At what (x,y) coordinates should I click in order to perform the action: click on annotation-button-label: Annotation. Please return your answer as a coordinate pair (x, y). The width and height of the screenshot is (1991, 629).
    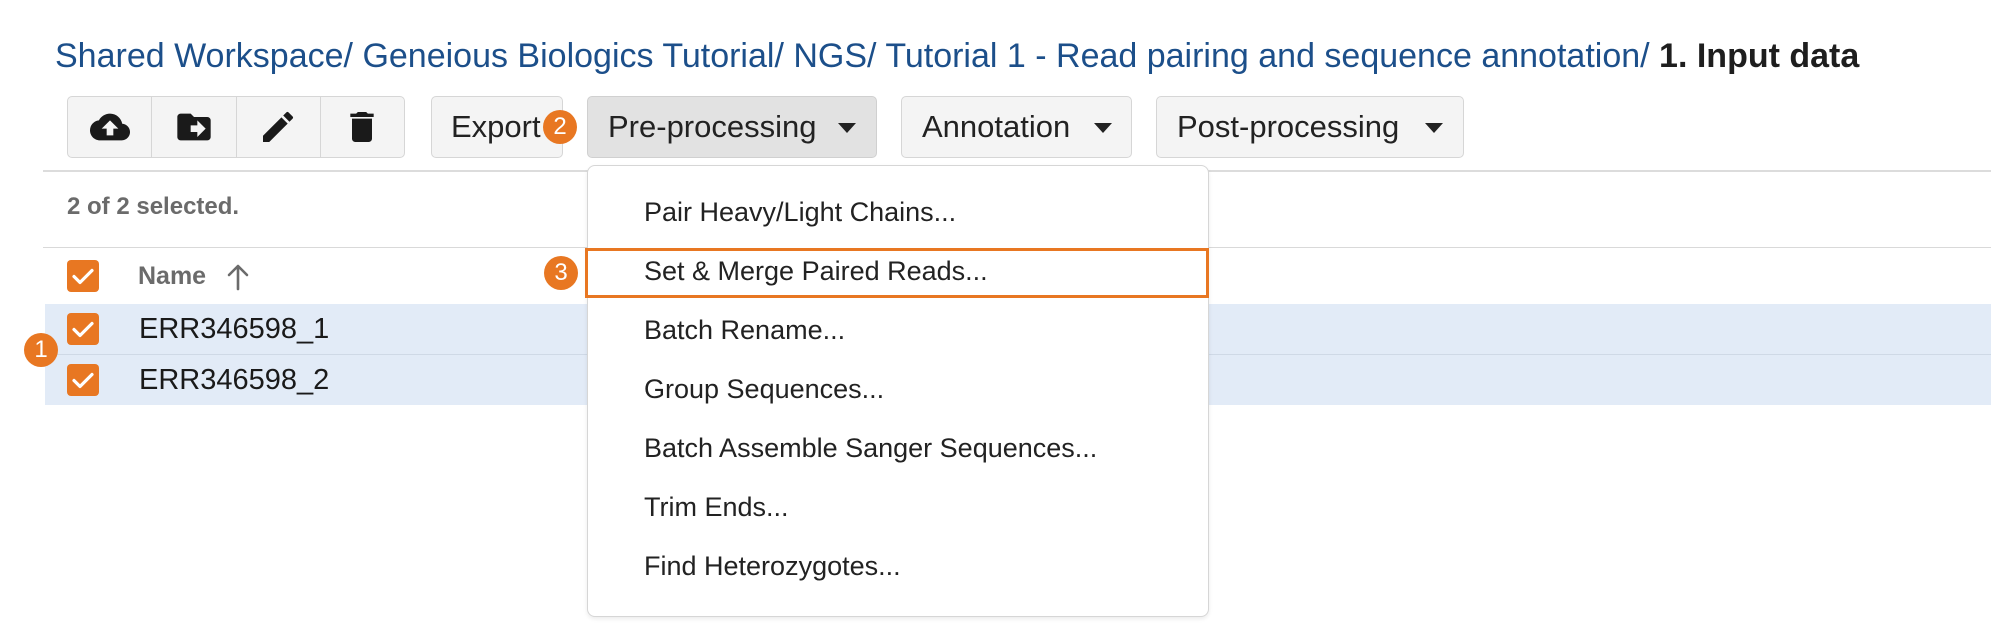
    Looking at the image, I should click on (996, 126).